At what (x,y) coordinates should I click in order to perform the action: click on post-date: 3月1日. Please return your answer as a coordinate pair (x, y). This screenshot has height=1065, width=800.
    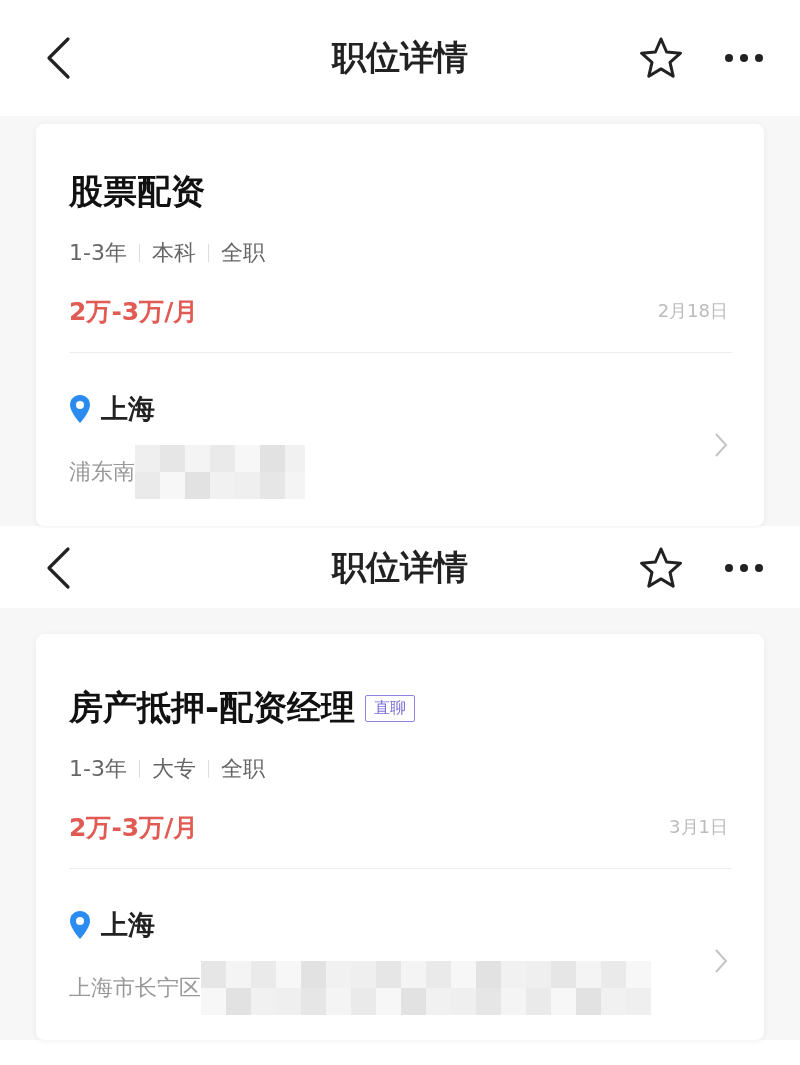
    Looking at the image, I should click on (698, 827).